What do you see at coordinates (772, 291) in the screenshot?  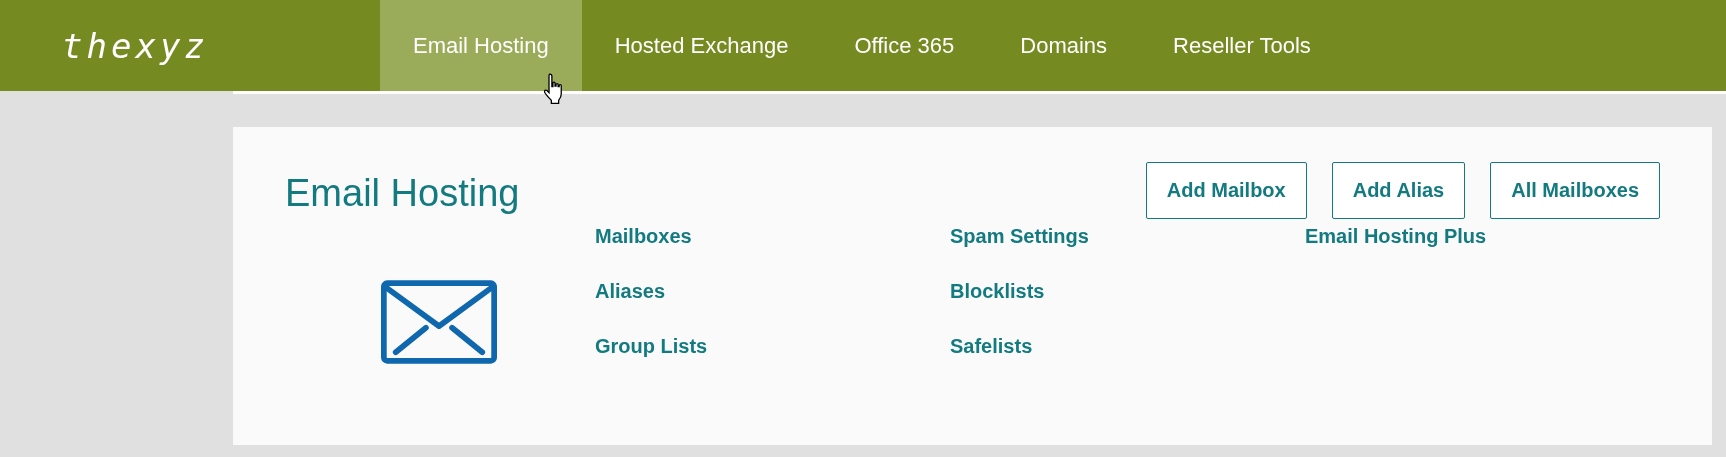 I see `menu-link: Aliases` at bounding box center [772, 291].